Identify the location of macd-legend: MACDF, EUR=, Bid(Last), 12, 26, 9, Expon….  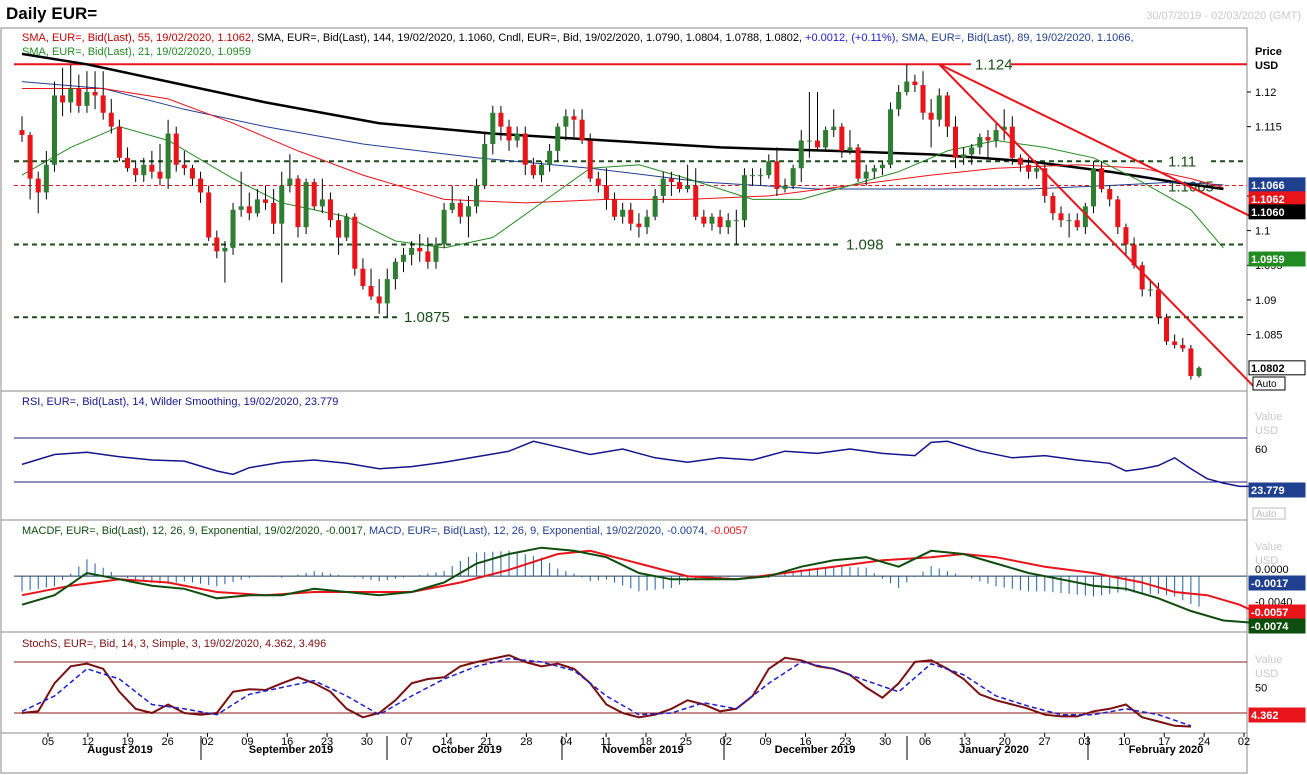
(385, 531).